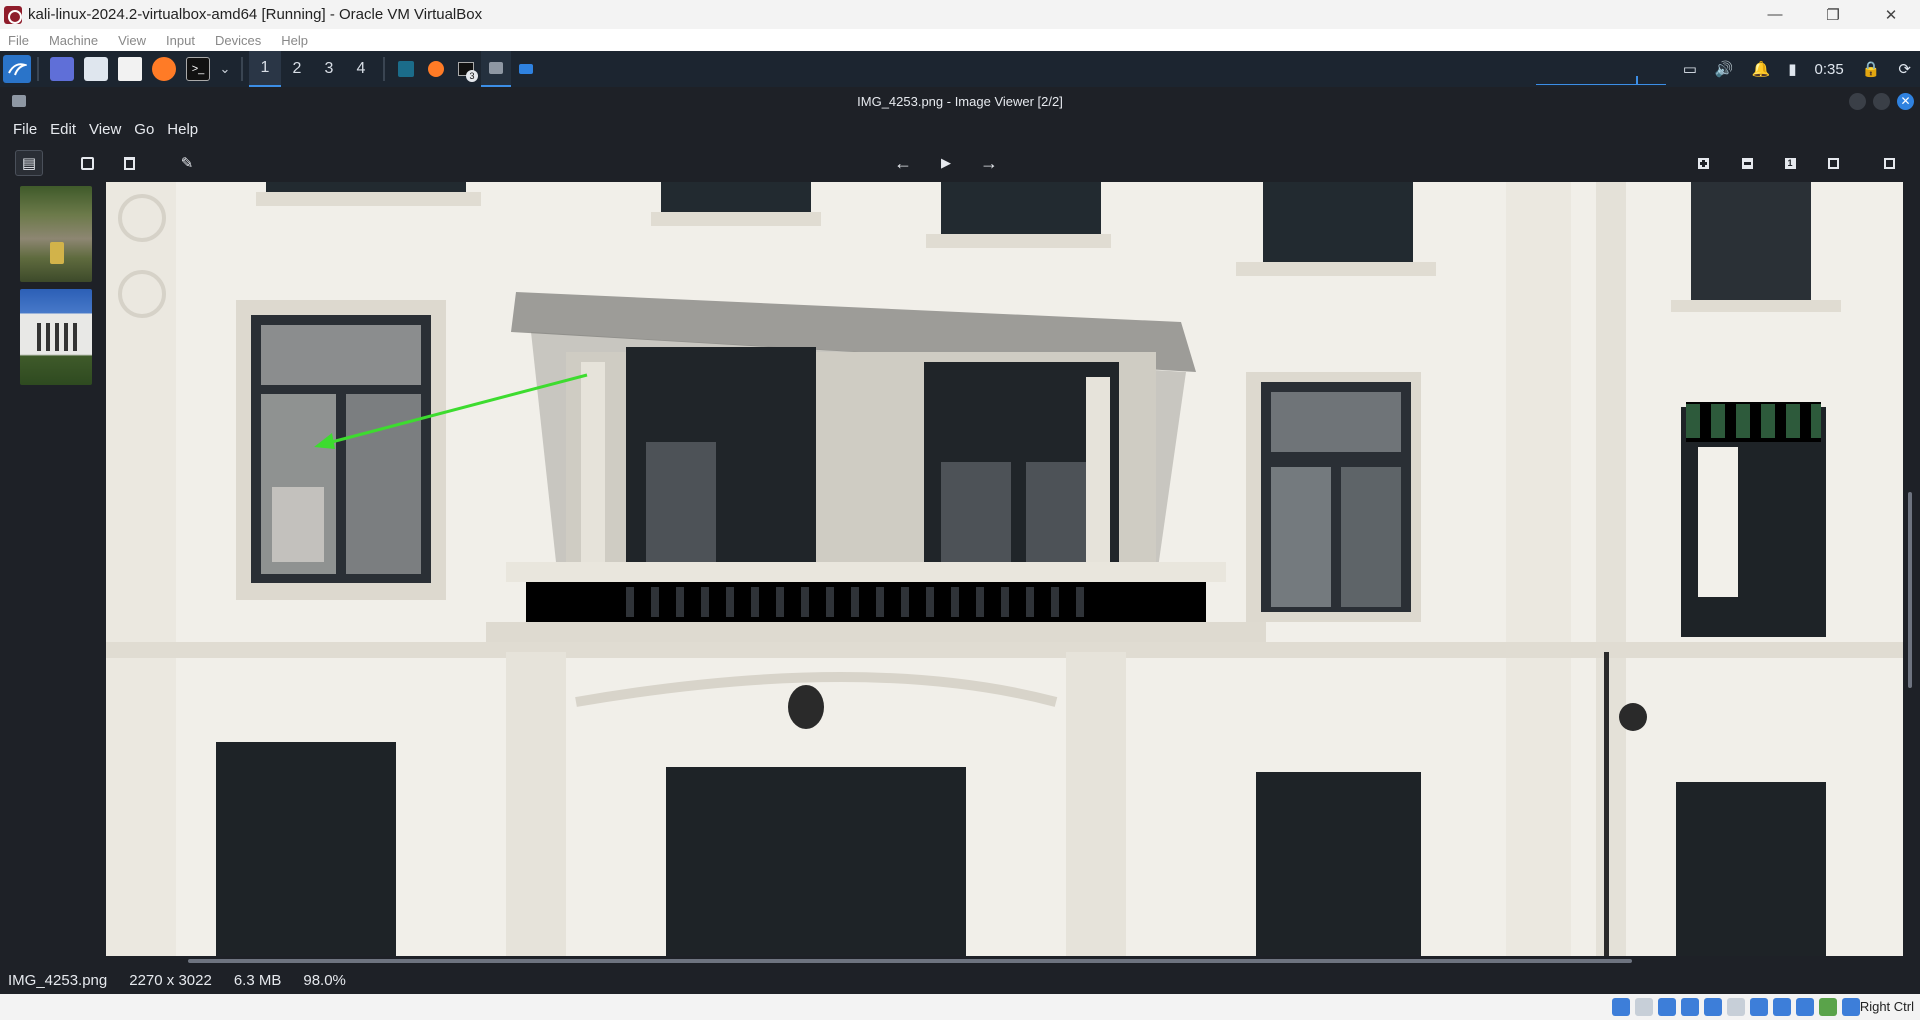 This screenshot has width=1920, height=1020. I want to click on virtualbox-logo-icon, so click(13, 14).